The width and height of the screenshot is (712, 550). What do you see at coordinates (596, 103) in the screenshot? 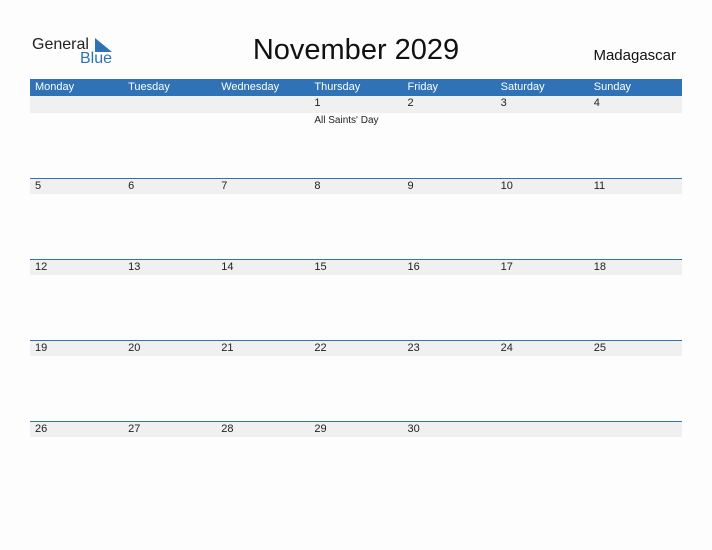
I see `day-number: 4` at bounding box center [596, 103].